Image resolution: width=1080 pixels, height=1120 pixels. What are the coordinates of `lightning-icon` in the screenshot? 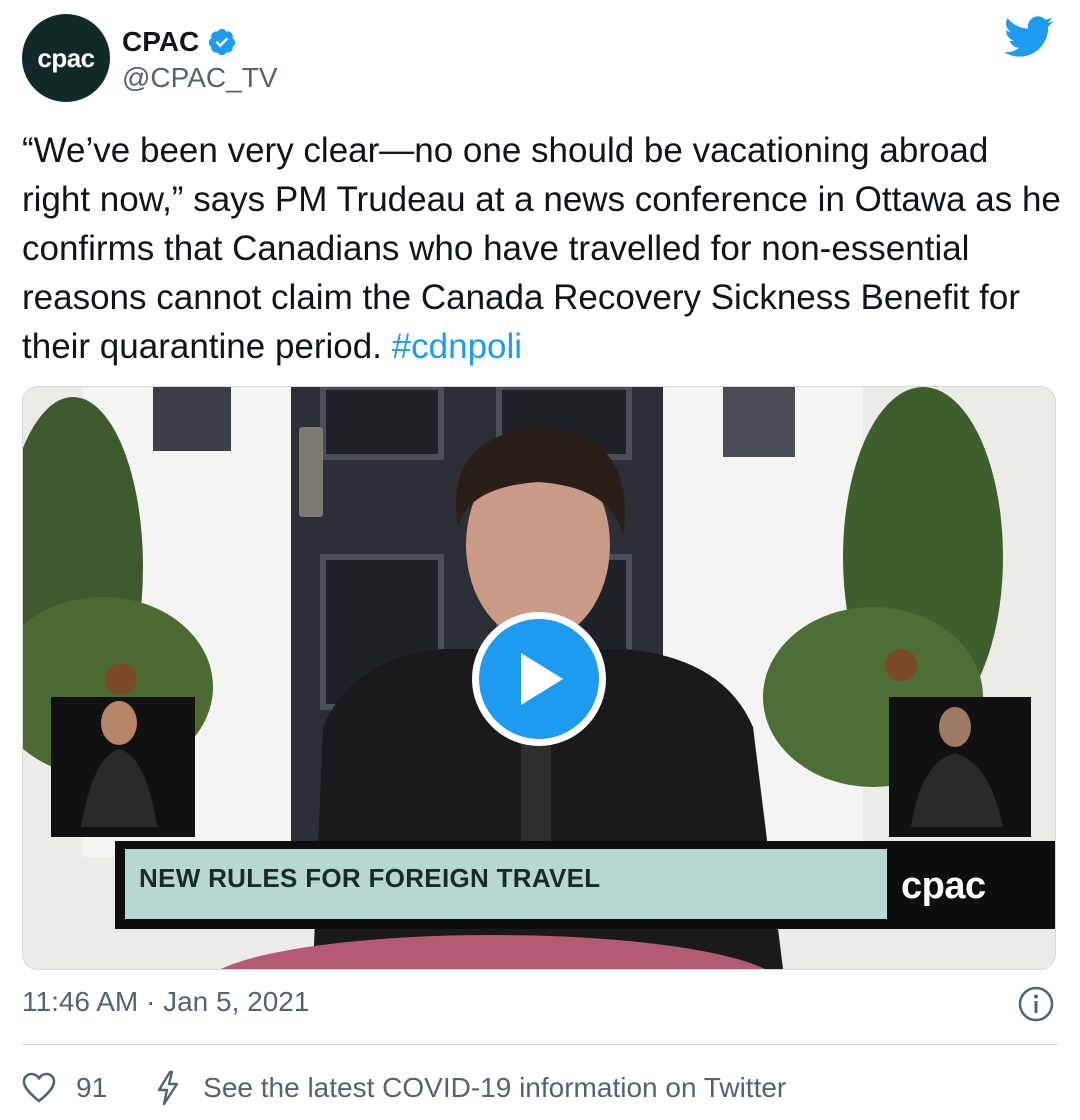 It's located at (168, 1088).